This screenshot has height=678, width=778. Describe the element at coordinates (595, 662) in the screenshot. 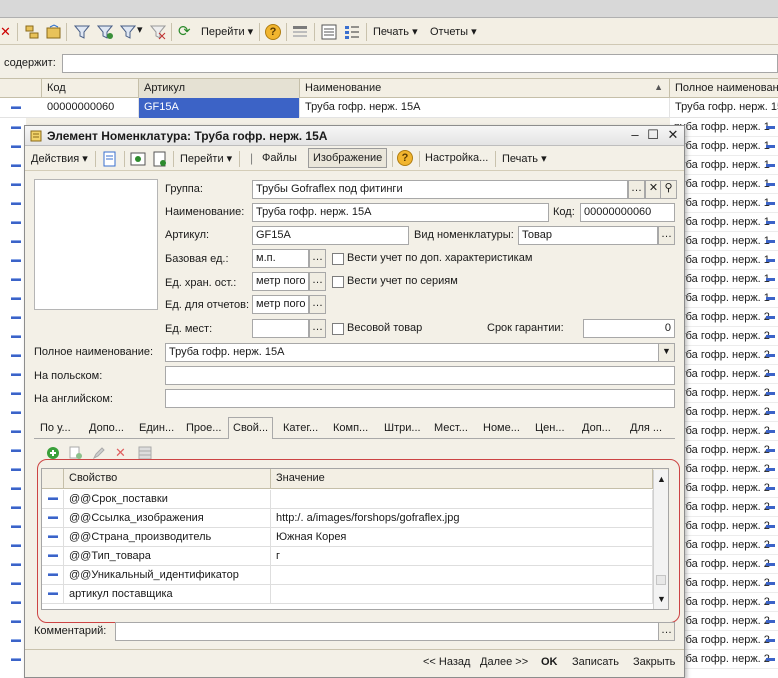

I see `save-button: Записать` at that location.